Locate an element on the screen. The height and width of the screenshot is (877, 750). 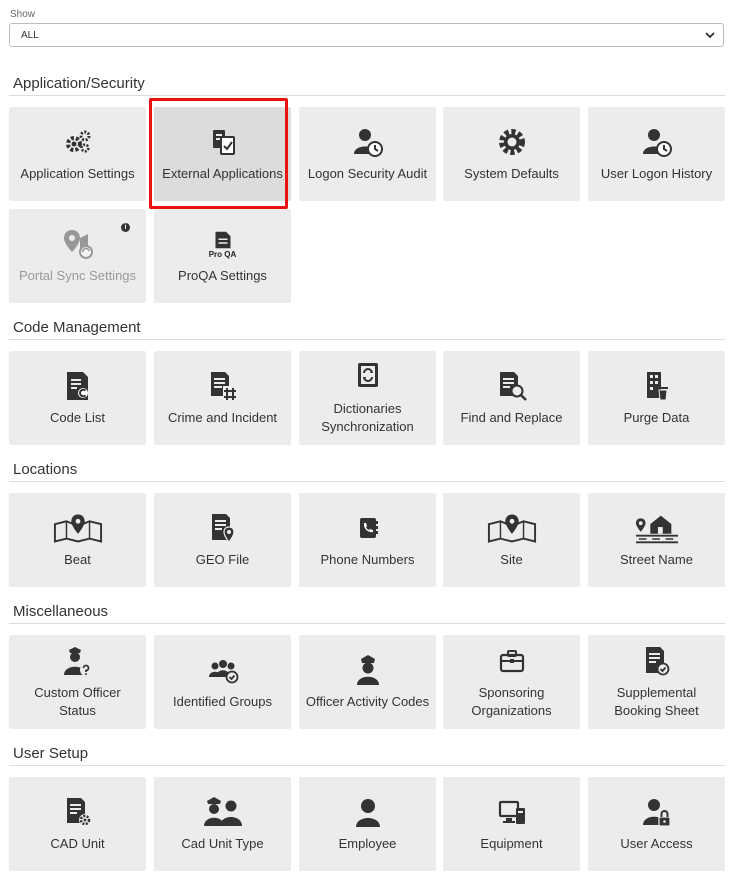
show-filter-select: ALL is located at coordinates (366, 35).